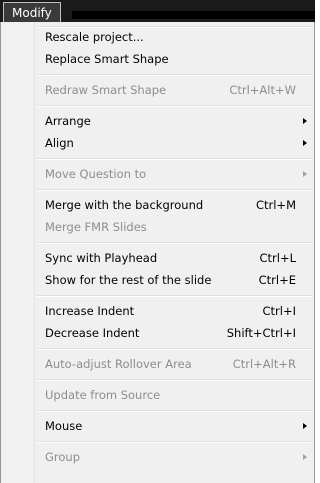 Image resolution: width=320 pixels, height=483 pixels. Describe the element at coordinates (63, 457) in the screenshot. I see `menu-item-label: Group` at that location.